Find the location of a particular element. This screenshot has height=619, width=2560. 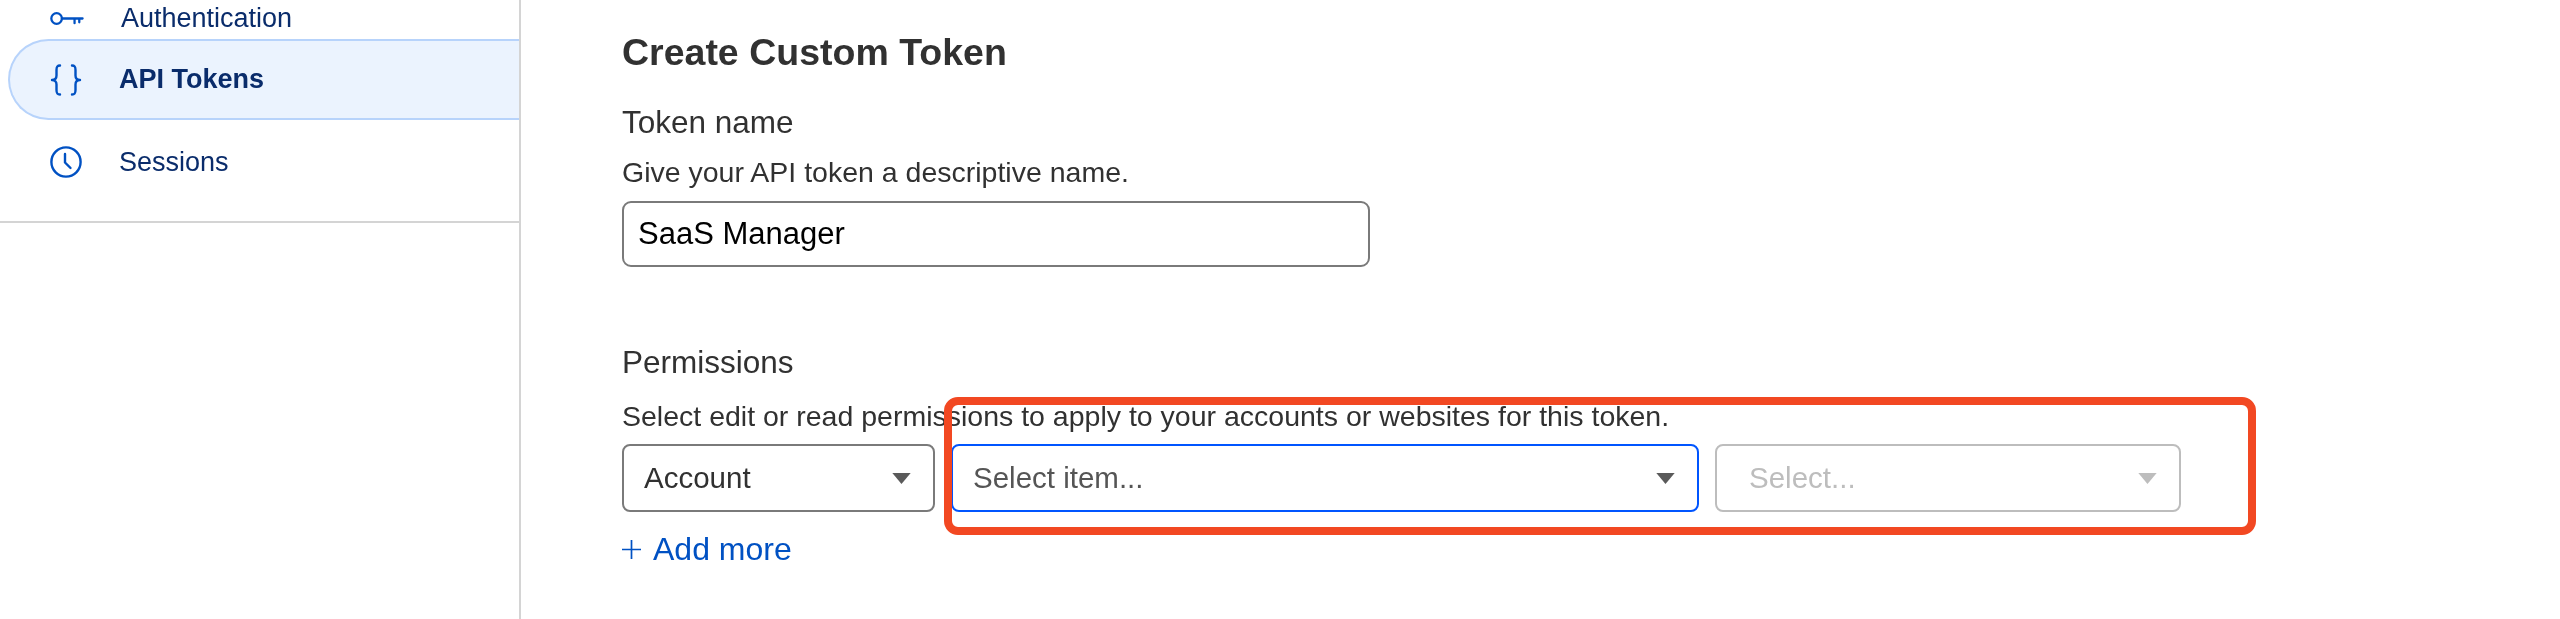

braces-icon is located at coordinates (66, 79).